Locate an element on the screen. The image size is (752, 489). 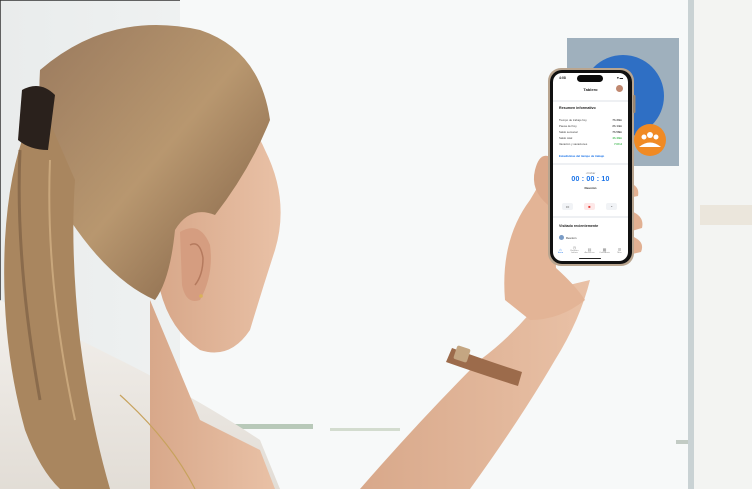
summary-row: Saldo total 4h 40m is located at coordinates (590, 138).